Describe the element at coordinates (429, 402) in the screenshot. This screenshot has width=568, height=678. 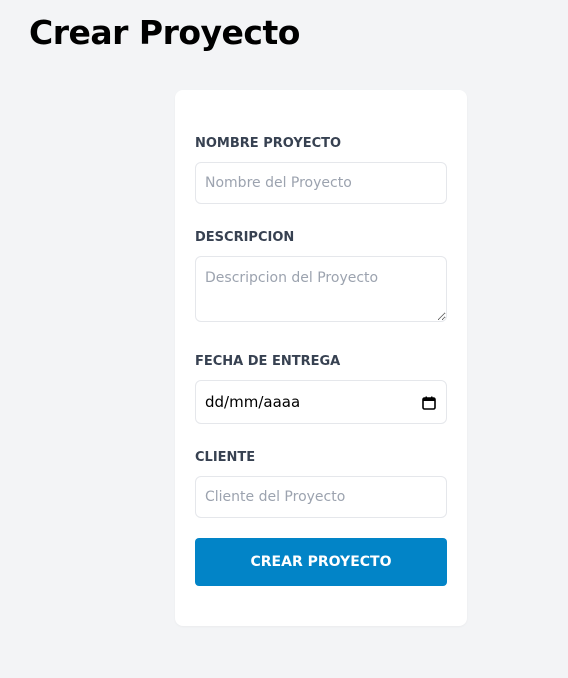
I see `calendar-icon` at that location.